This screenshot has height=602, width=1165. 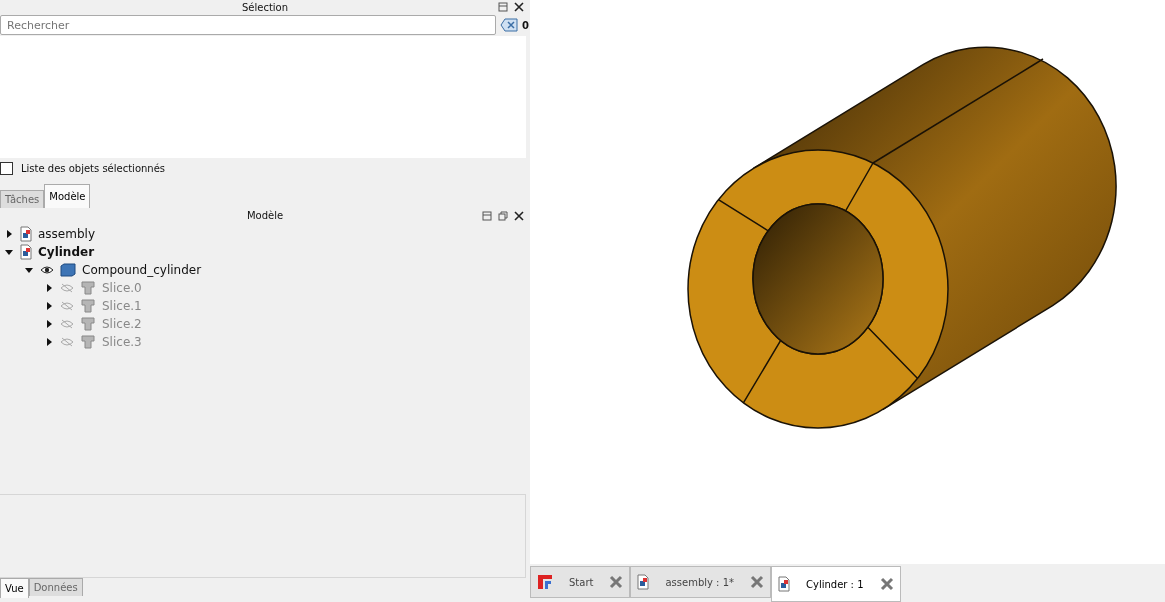 I want to click on tab: Données, so click(x=55, y=587).